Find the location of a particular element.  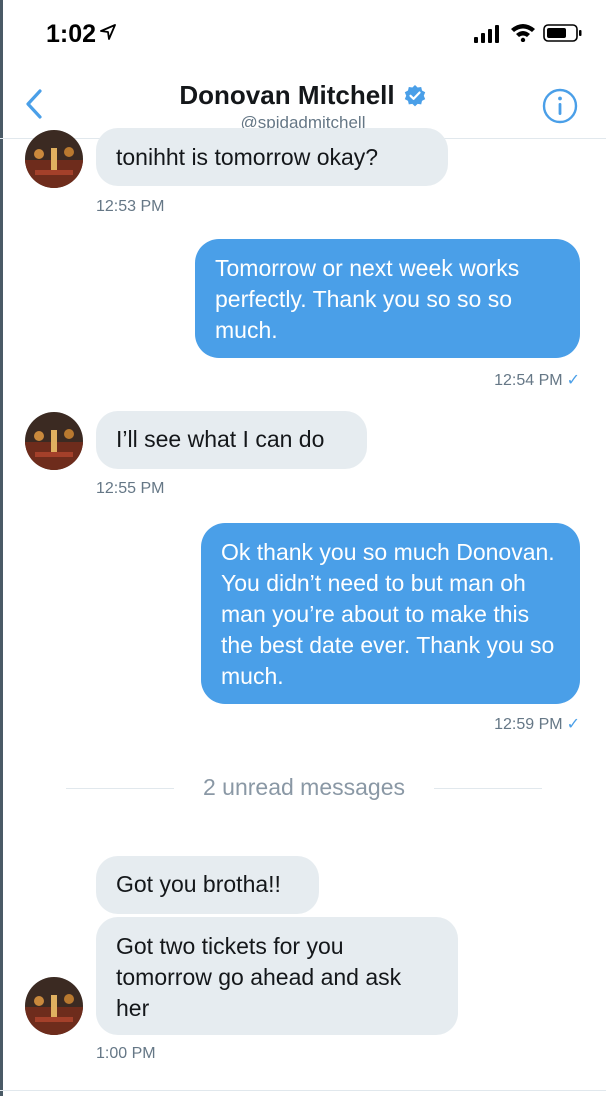

header-name-row: Donovan Mitchell is located at coordinates (302, 95).